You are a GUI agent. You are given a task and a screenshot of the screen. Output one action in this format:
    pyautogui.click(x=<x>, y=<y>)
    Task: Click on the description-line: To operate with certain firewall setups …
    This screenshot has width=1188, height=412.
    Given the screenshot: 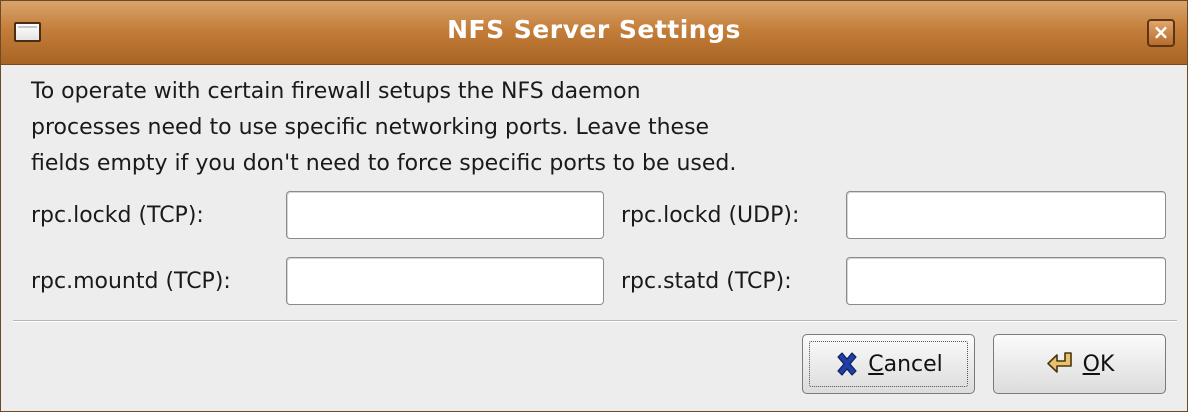 What is the action you would take?
    pyautogui.click(x=336, y=91)
    